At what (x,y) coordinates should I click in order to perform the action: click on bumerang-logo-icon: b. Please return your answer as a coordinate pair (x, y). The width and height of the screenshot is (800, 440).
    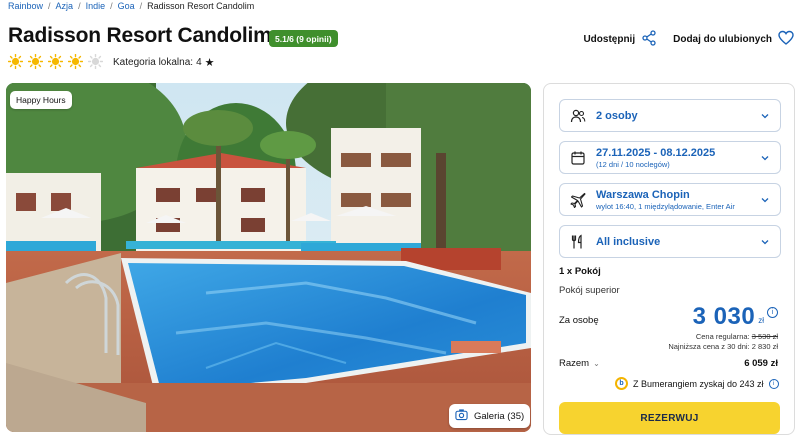
    Looking at the image, I should click on (621, 383).